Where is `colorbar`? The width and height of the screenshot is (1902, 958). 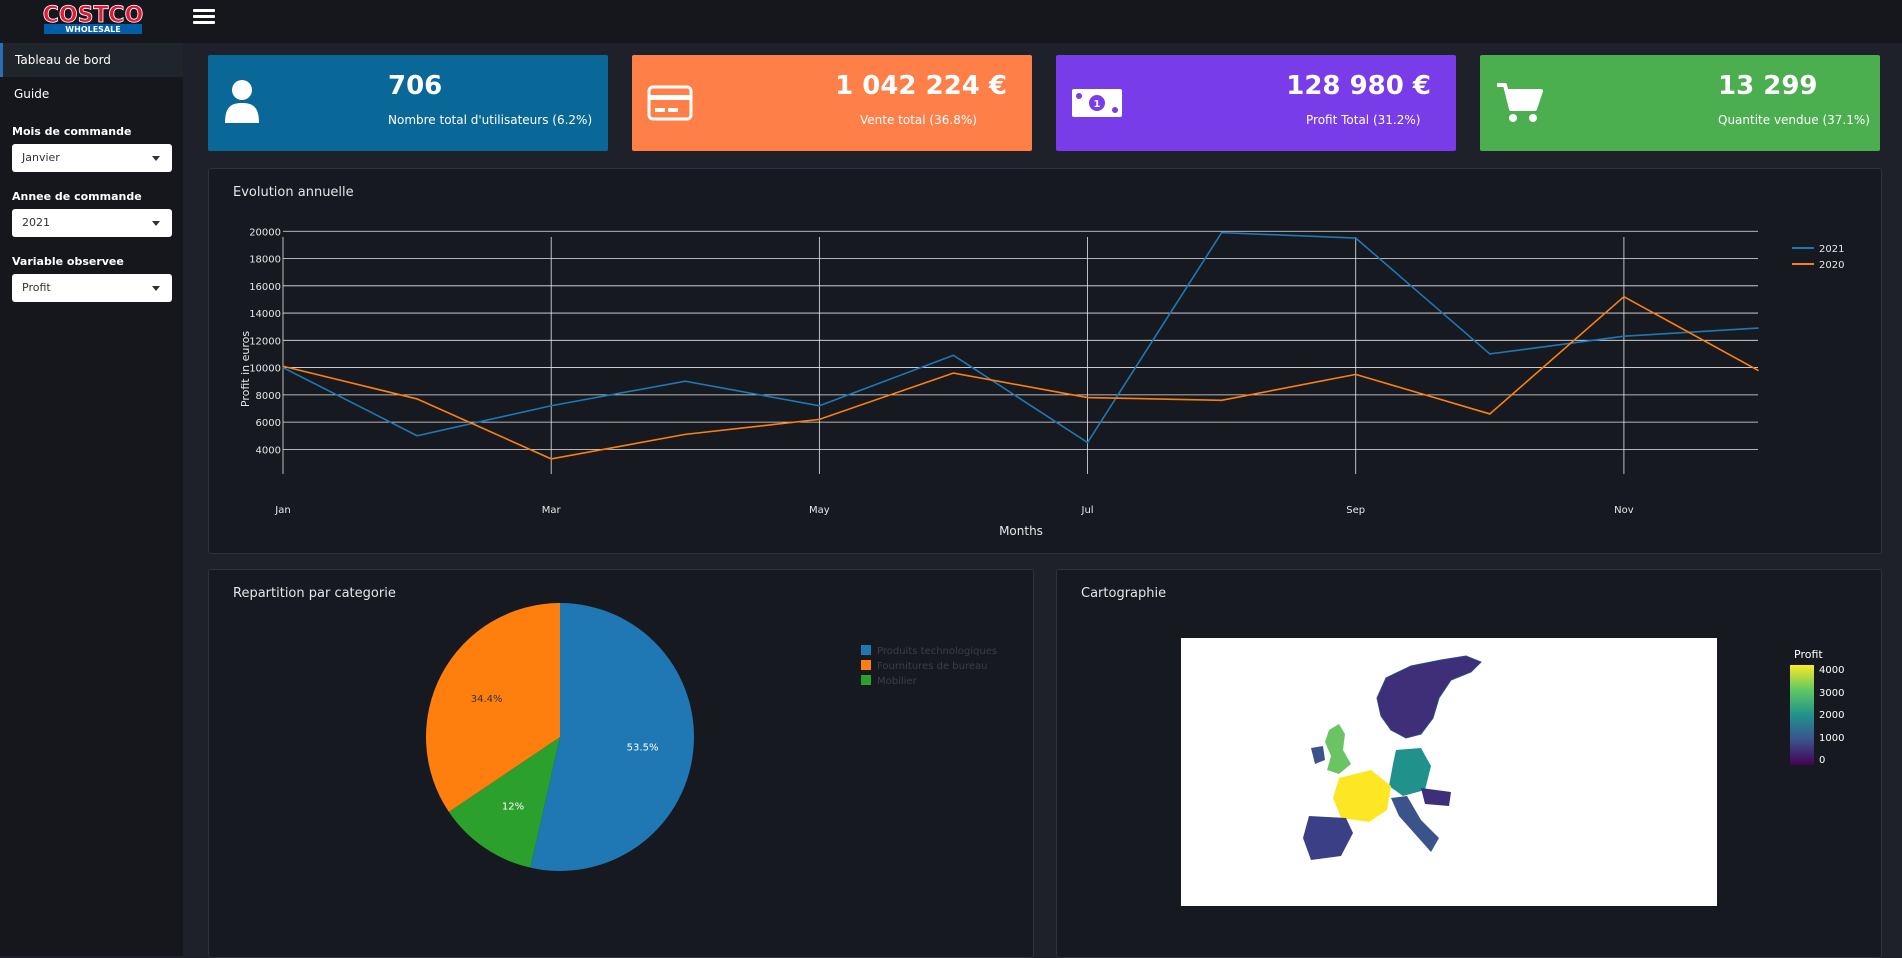
colorbar is located at coordinates (1802, 715).